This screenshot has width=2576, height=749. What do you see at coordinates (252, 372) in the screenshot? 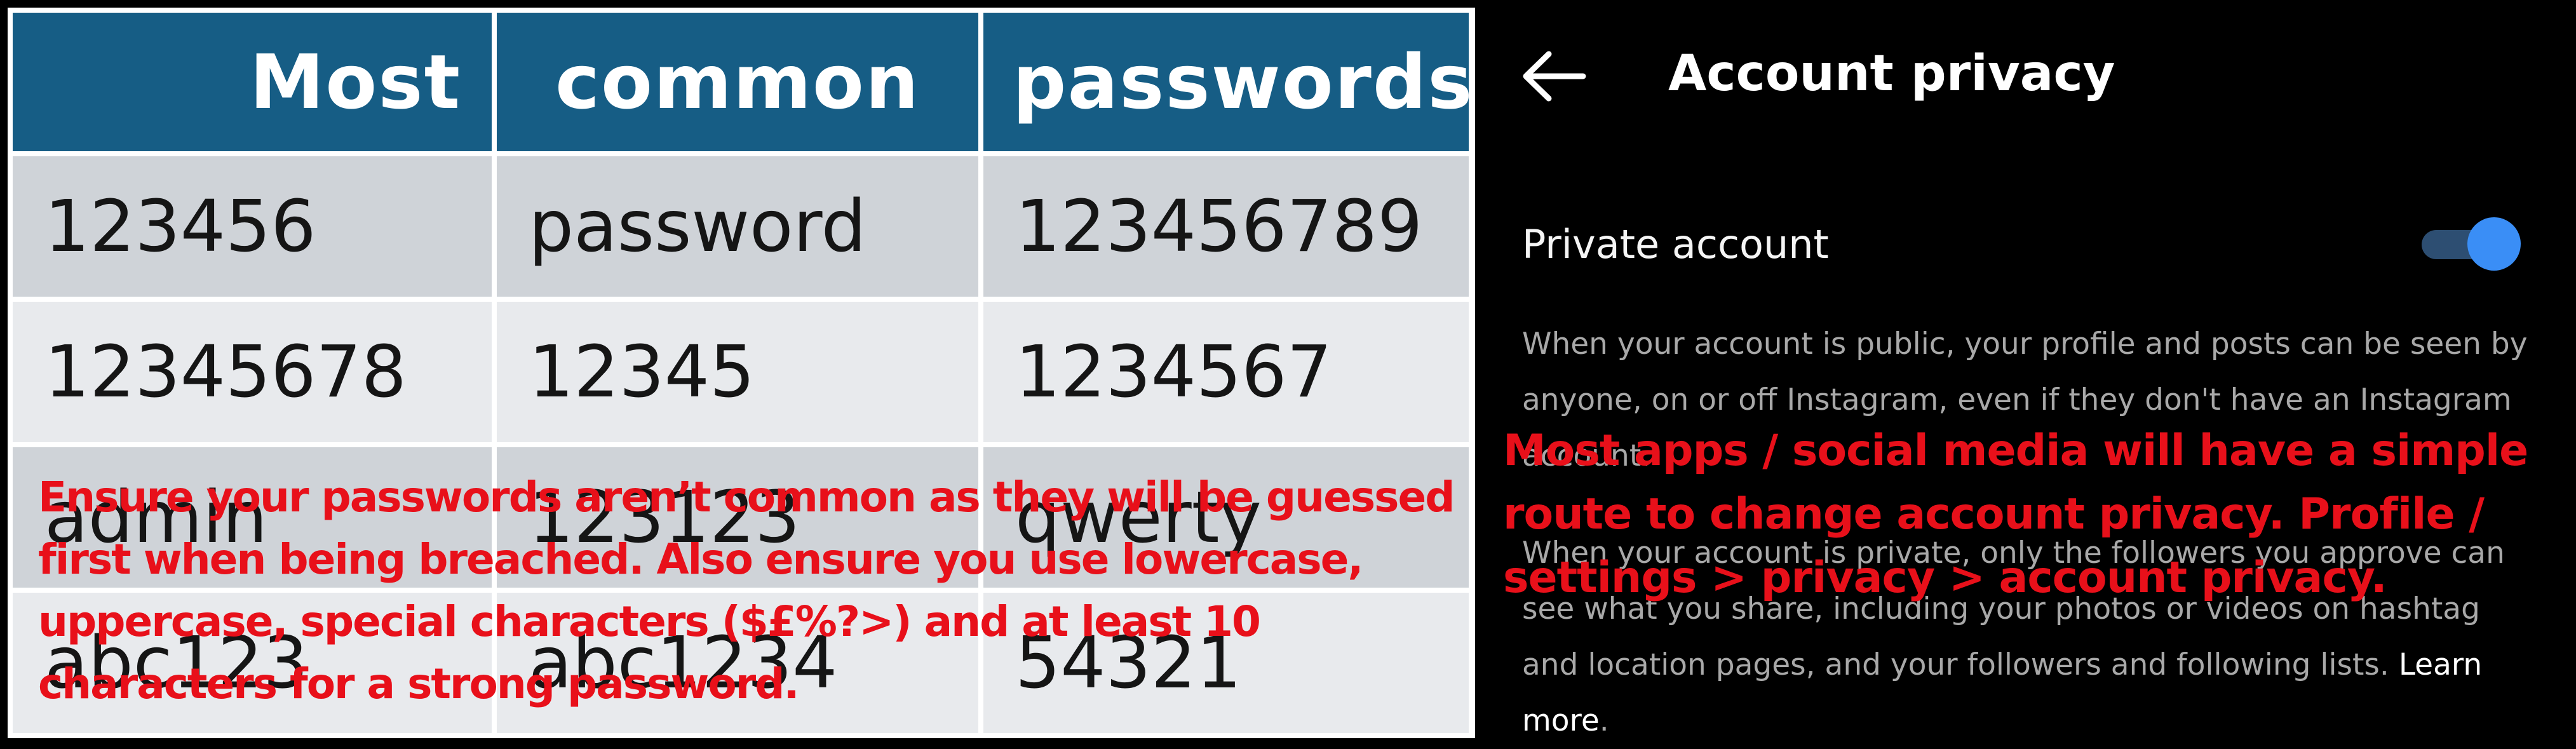
I see `table-cell: 12345678` at bounding box center [252, 372].